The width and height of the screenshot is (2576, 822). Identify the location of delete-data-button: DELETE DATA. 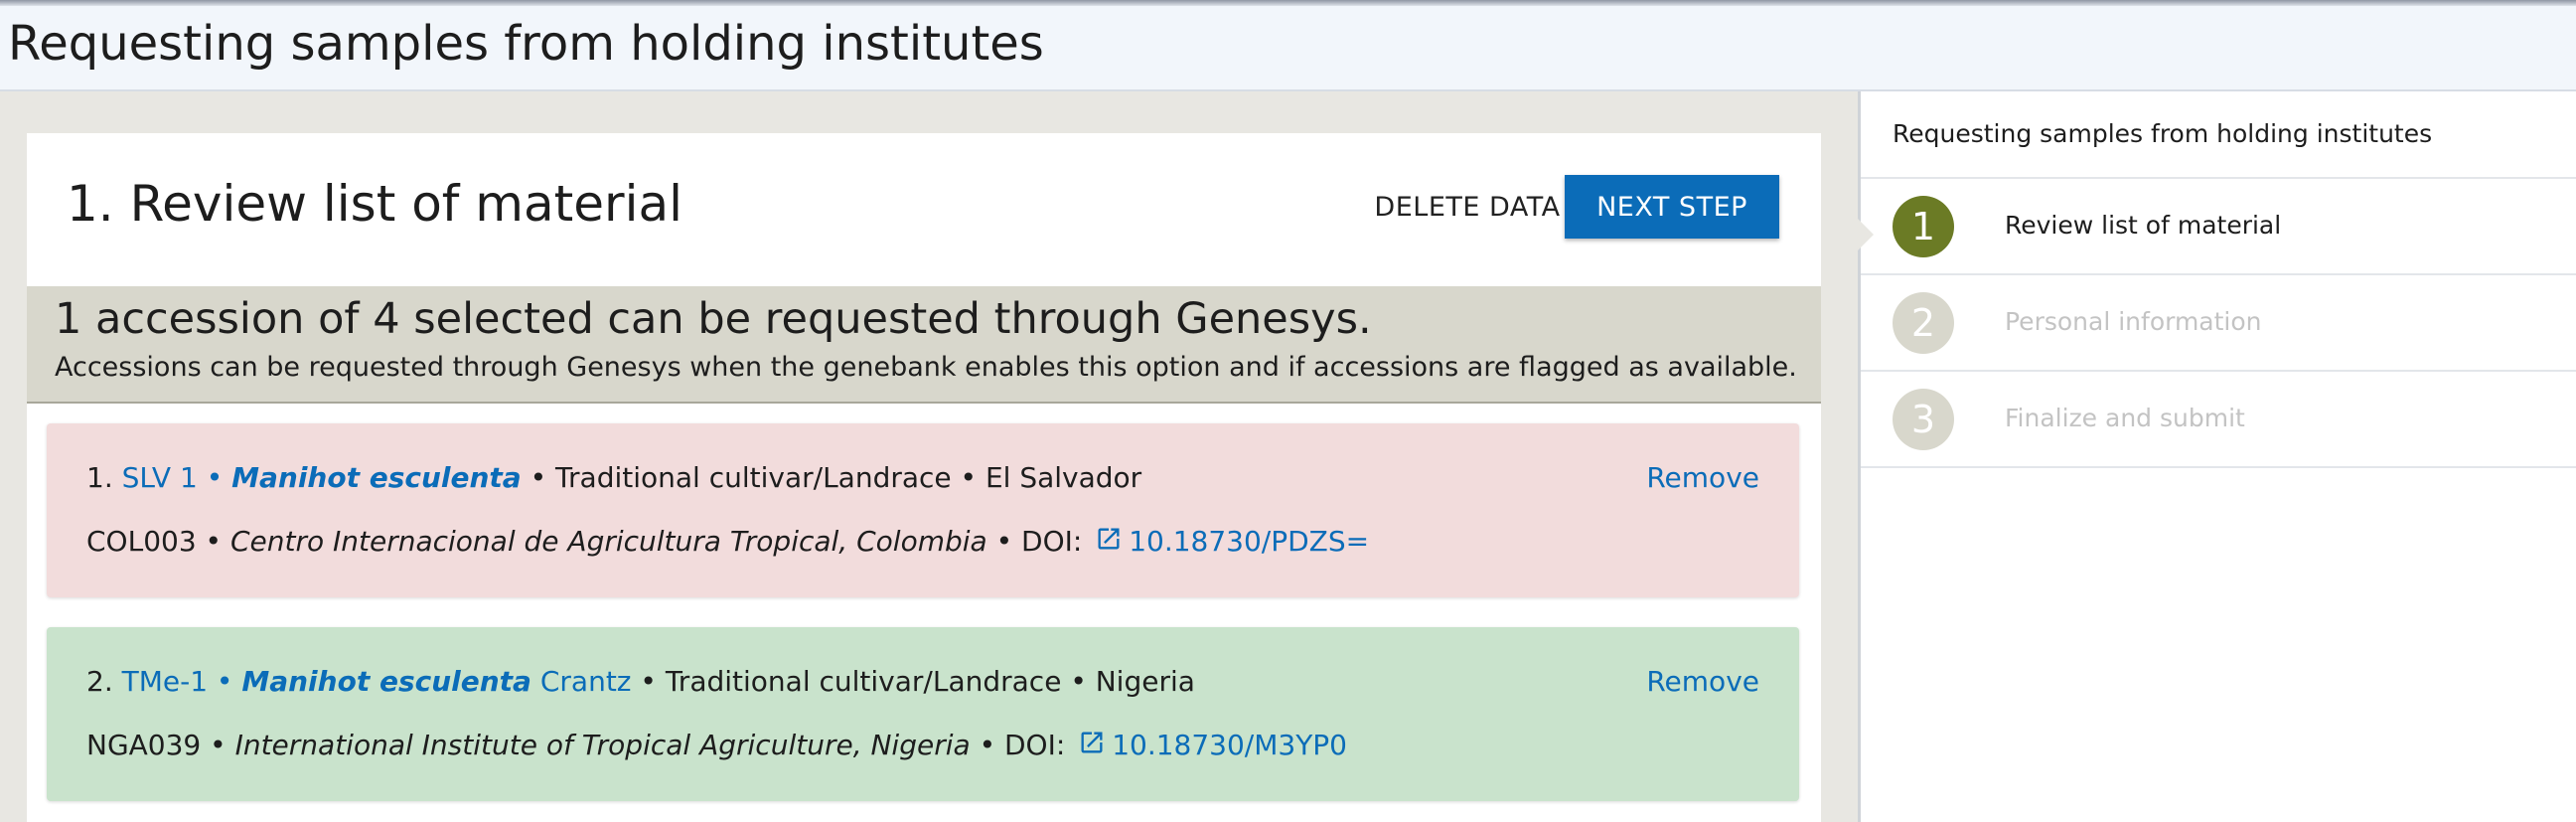
(1468, 207).